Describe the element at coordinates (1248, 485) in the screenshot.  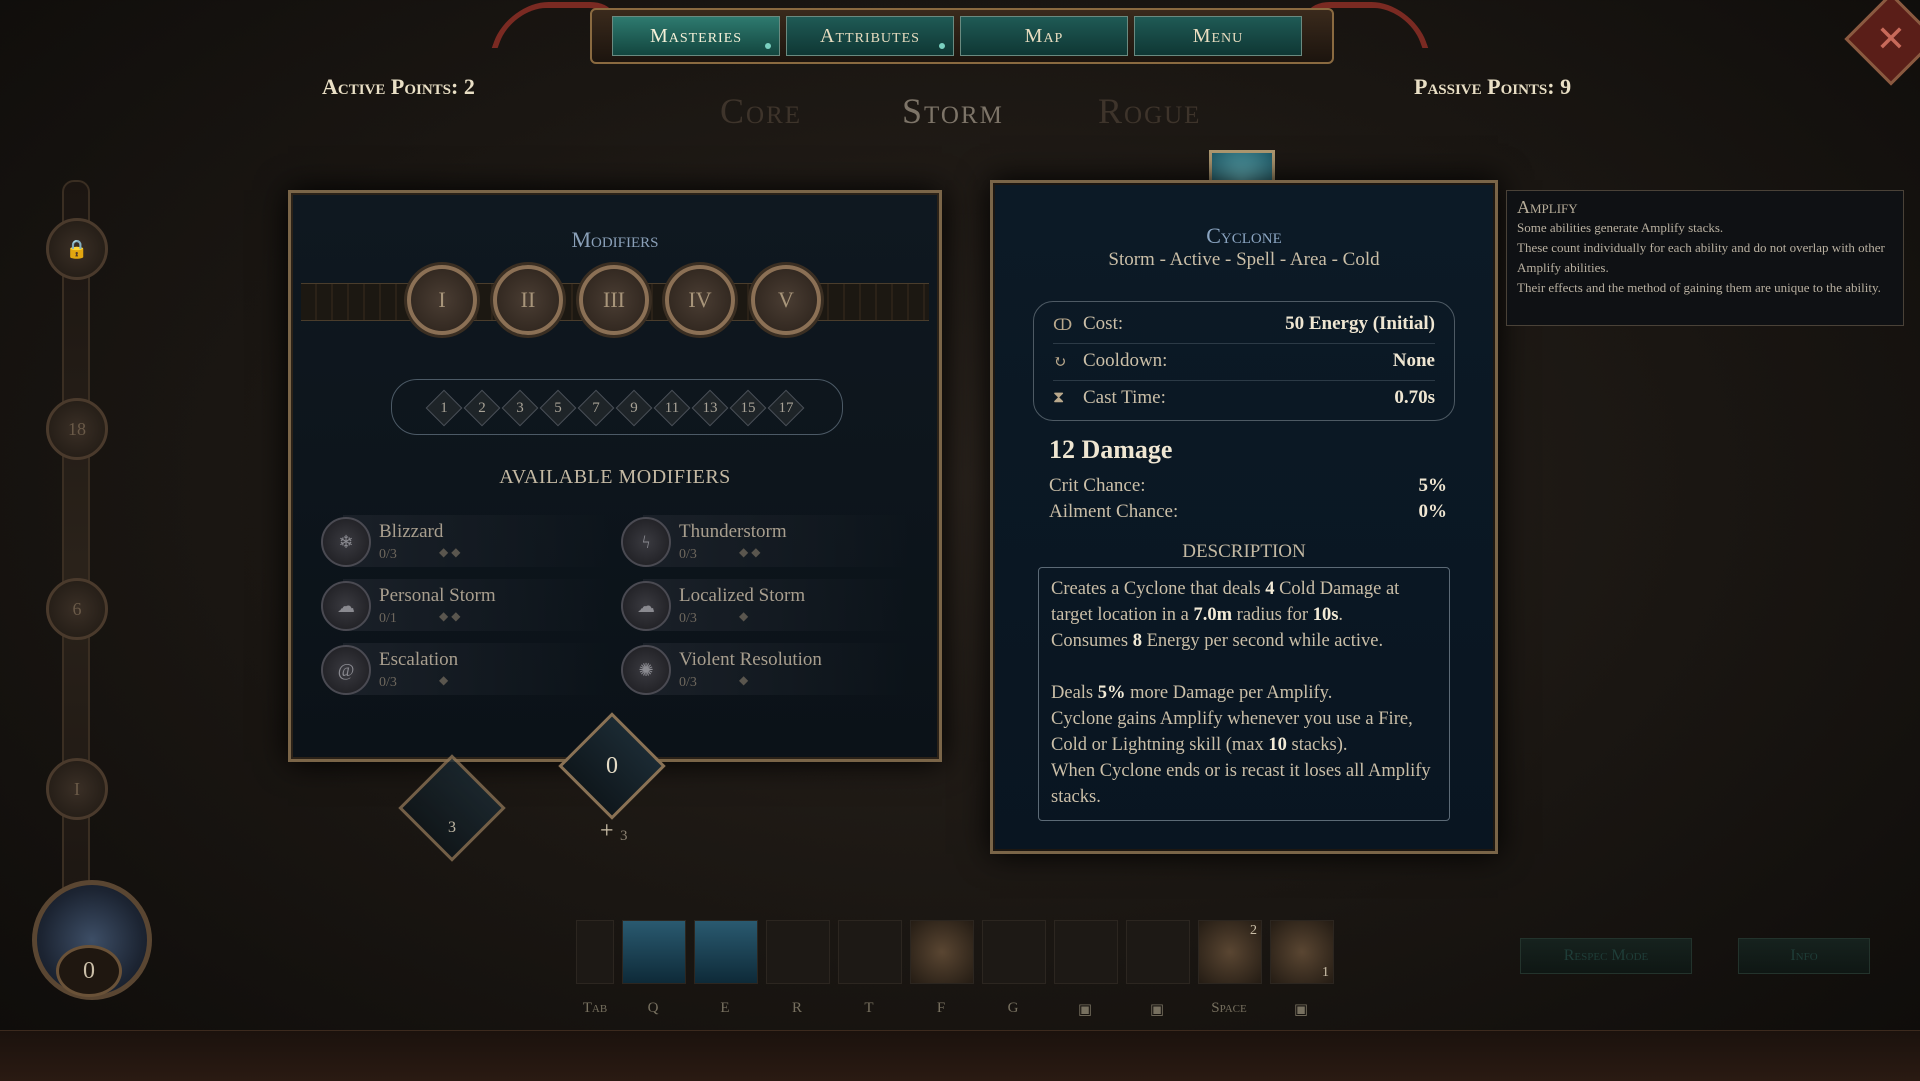
I see `crit-chance: Crit Chance: 5%` at that location.